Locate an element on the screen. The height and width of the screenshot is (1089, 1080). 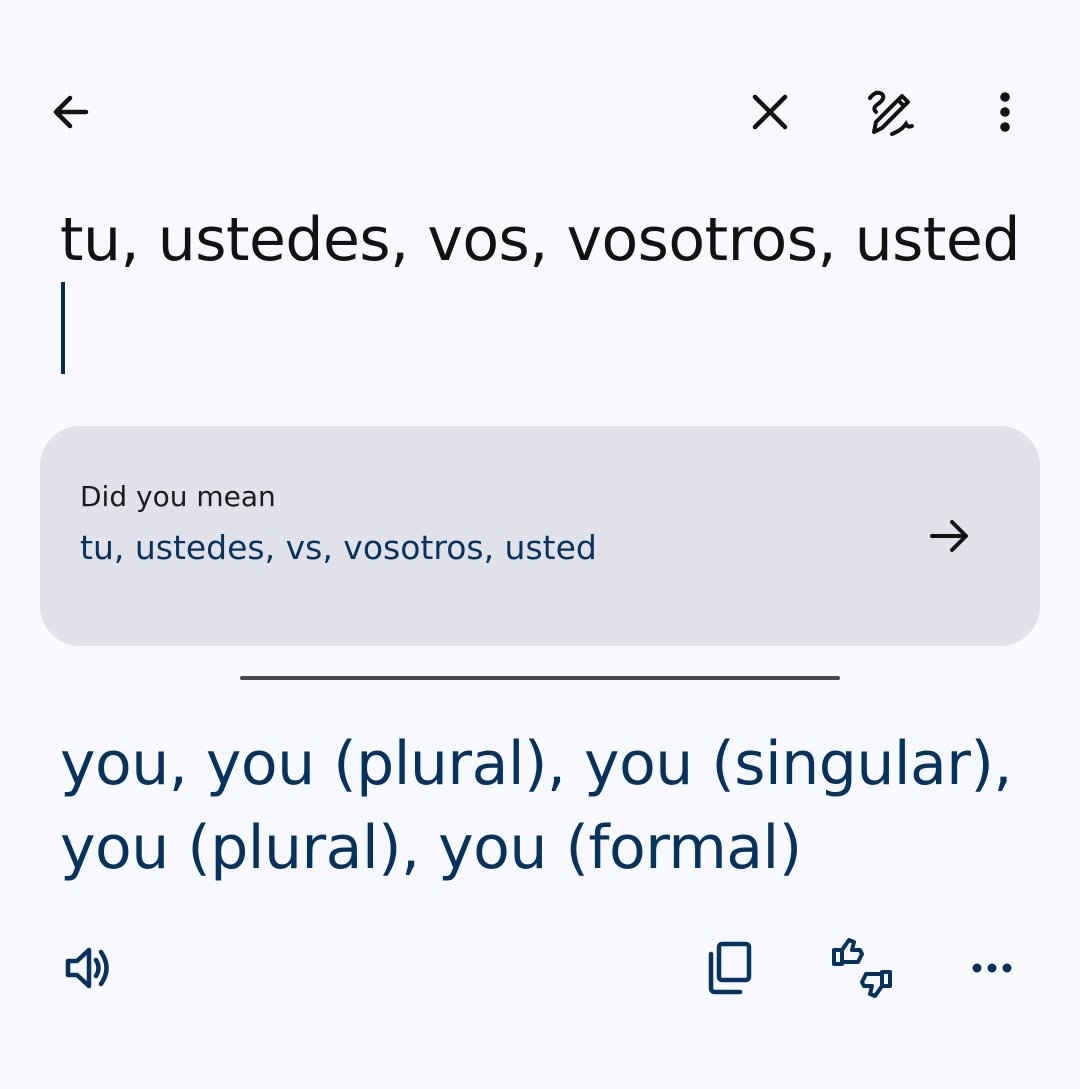
divider is located at coordinates (540, 678).